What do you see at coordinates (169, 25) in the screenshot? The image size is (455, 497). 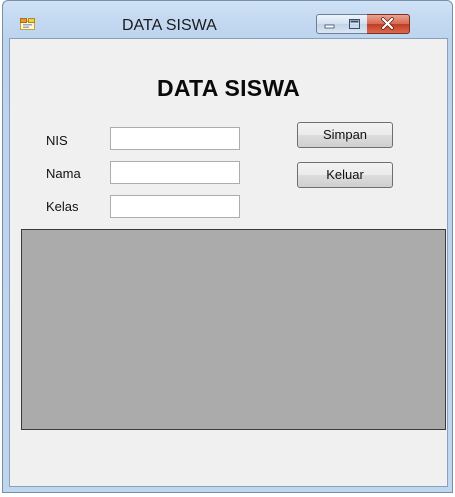 I see `window-title: DATA SISWA` at bounding box center [169, 25].